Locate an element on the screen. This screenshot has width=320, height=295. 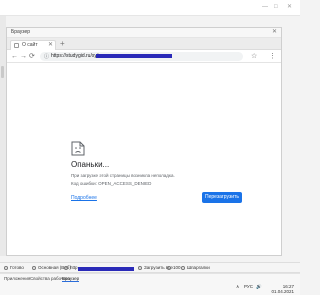
status-notes-label: Шпаргалки is located at coordinates (198, 267).